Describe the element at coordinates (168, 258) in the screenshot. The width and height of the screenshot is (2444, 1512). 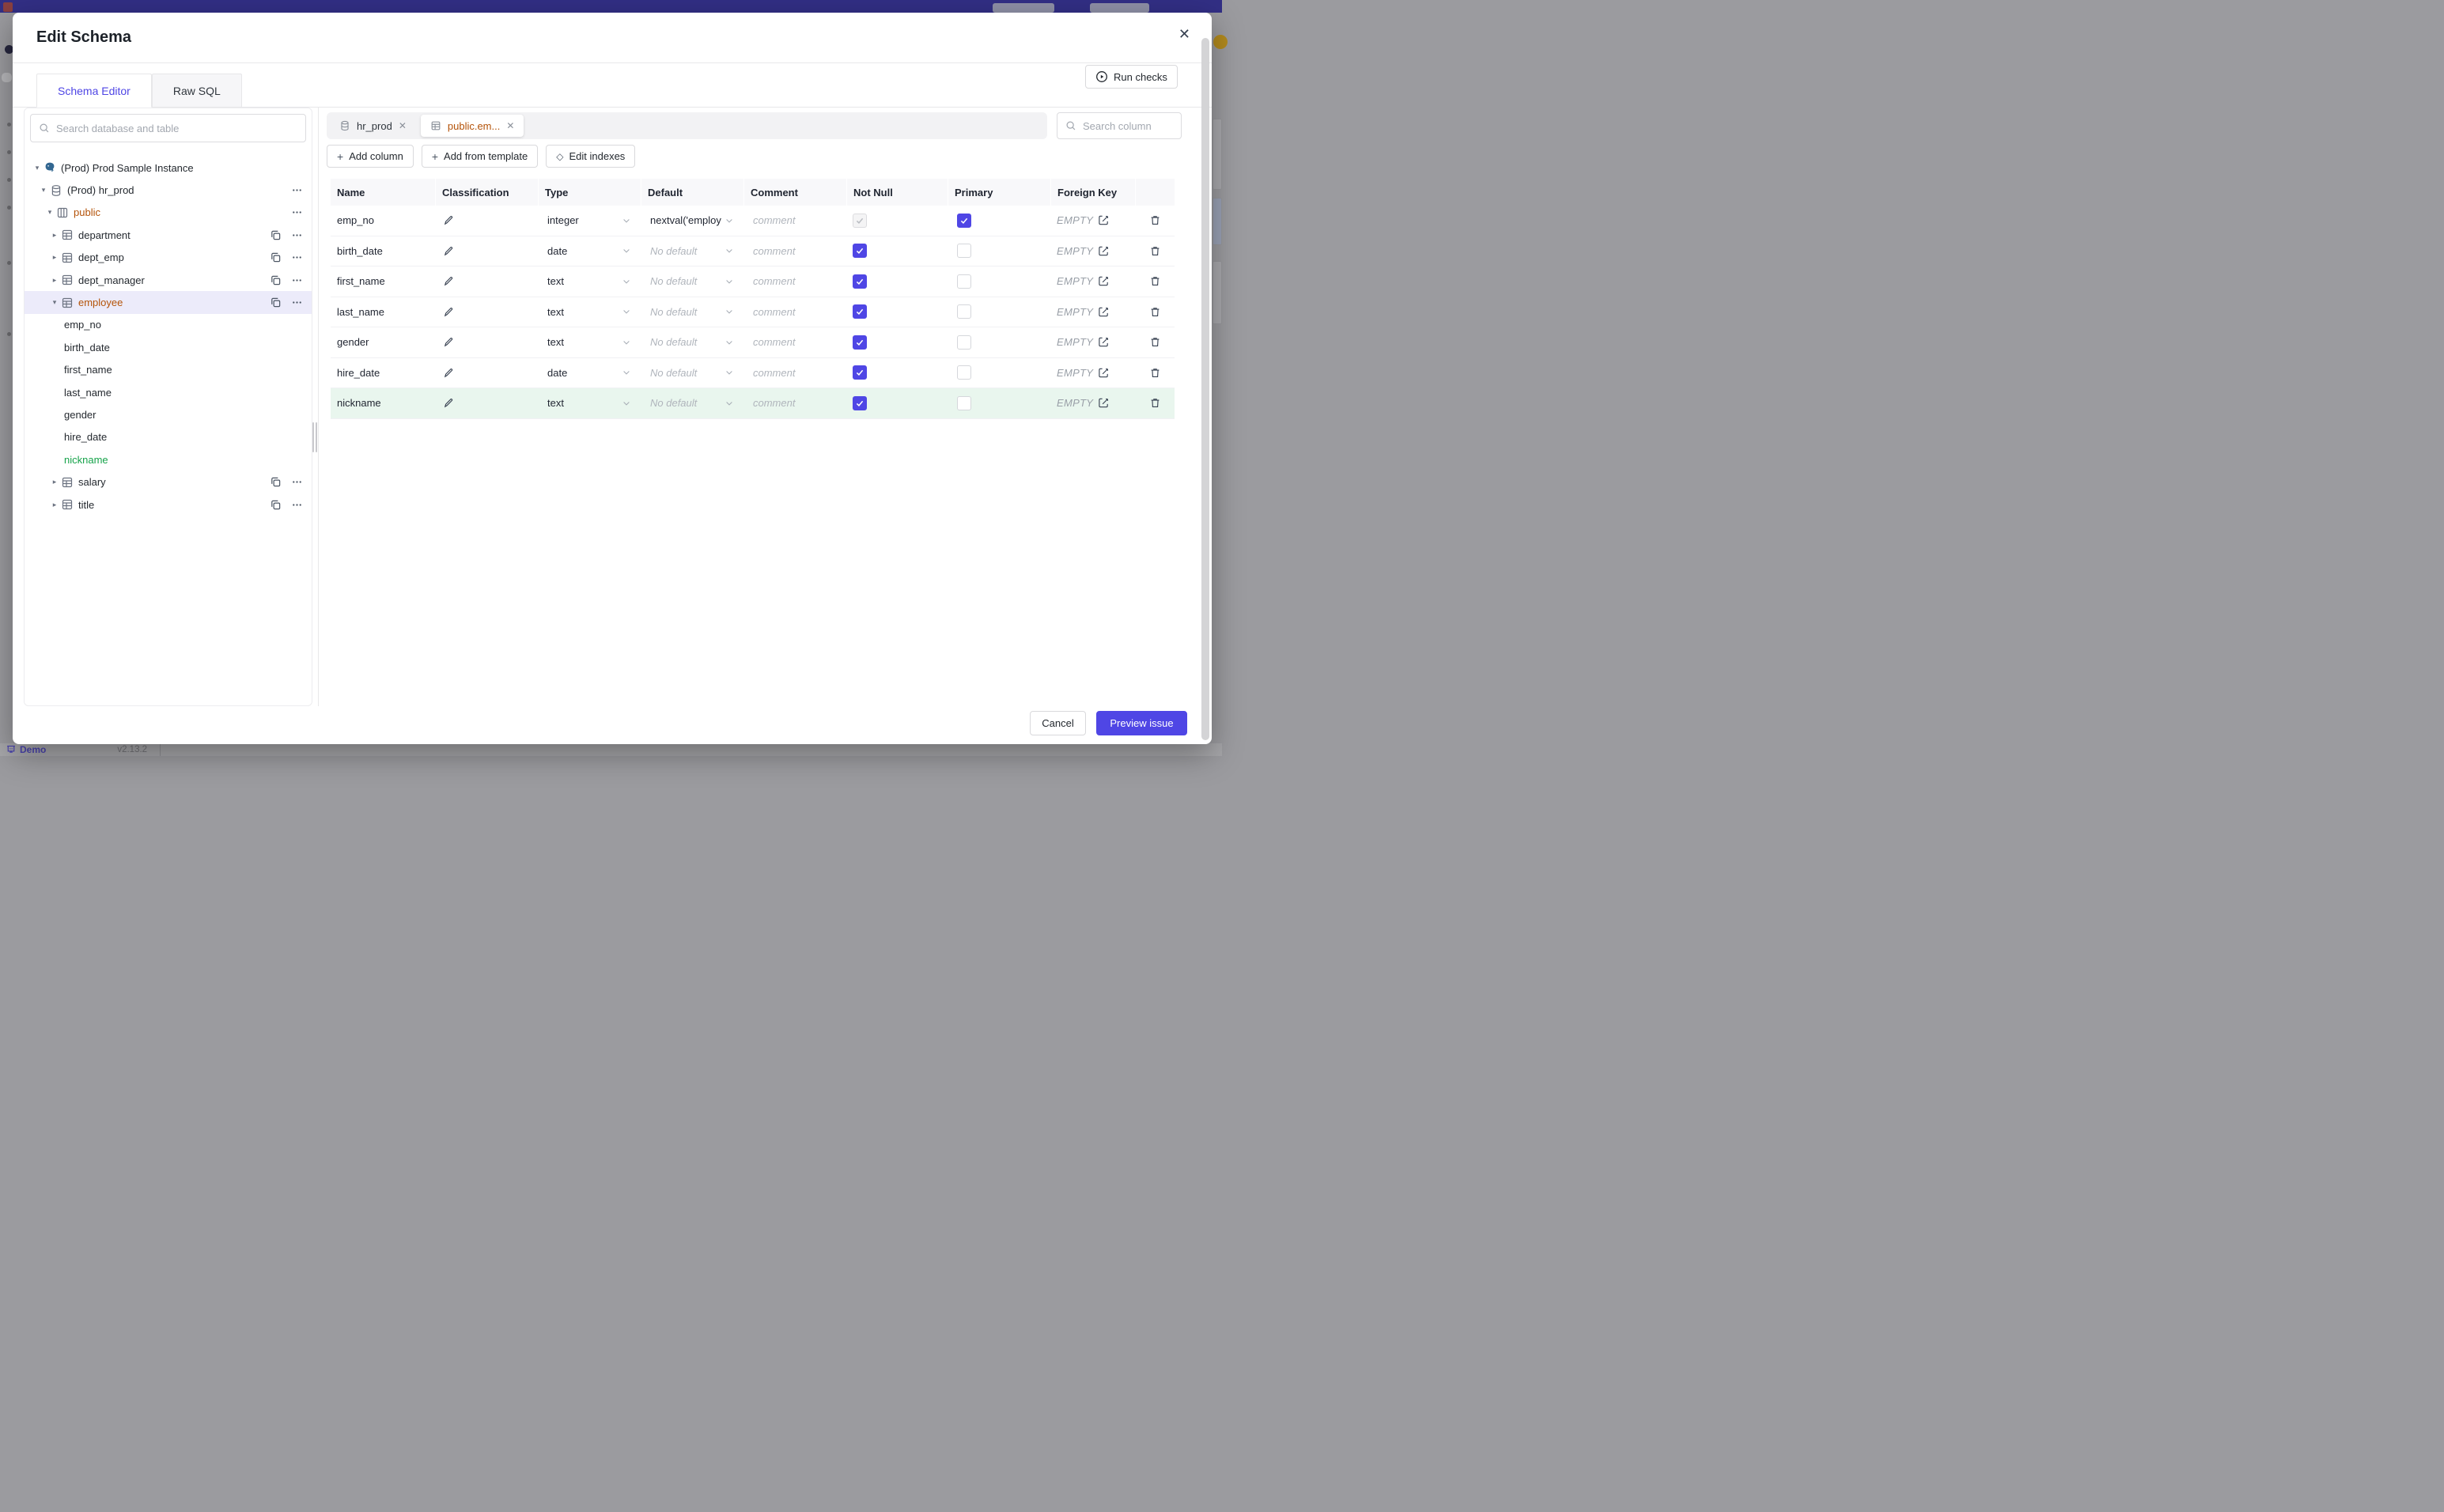
I see `tree-item-dept_emp: ▸ dept_emp` at that location.